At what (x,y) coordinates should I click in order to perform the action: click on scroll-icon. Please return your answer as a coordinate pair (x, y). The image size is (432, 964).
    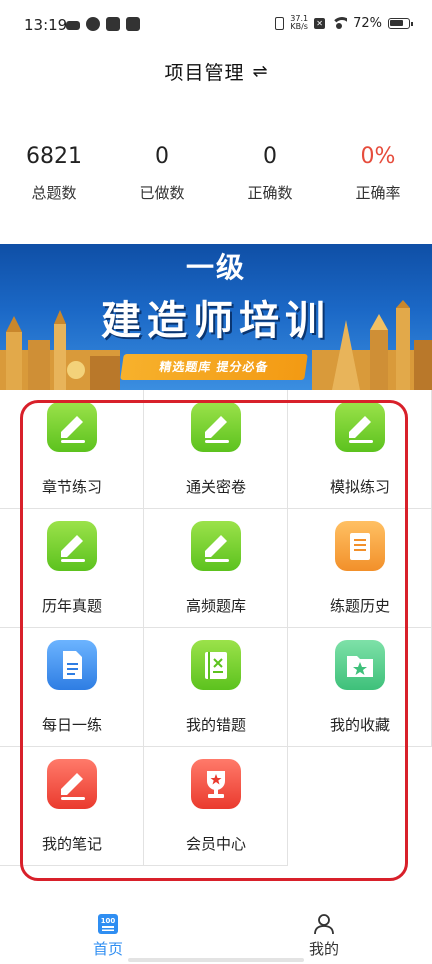
    Looking at the image, I should click on (360, 546).